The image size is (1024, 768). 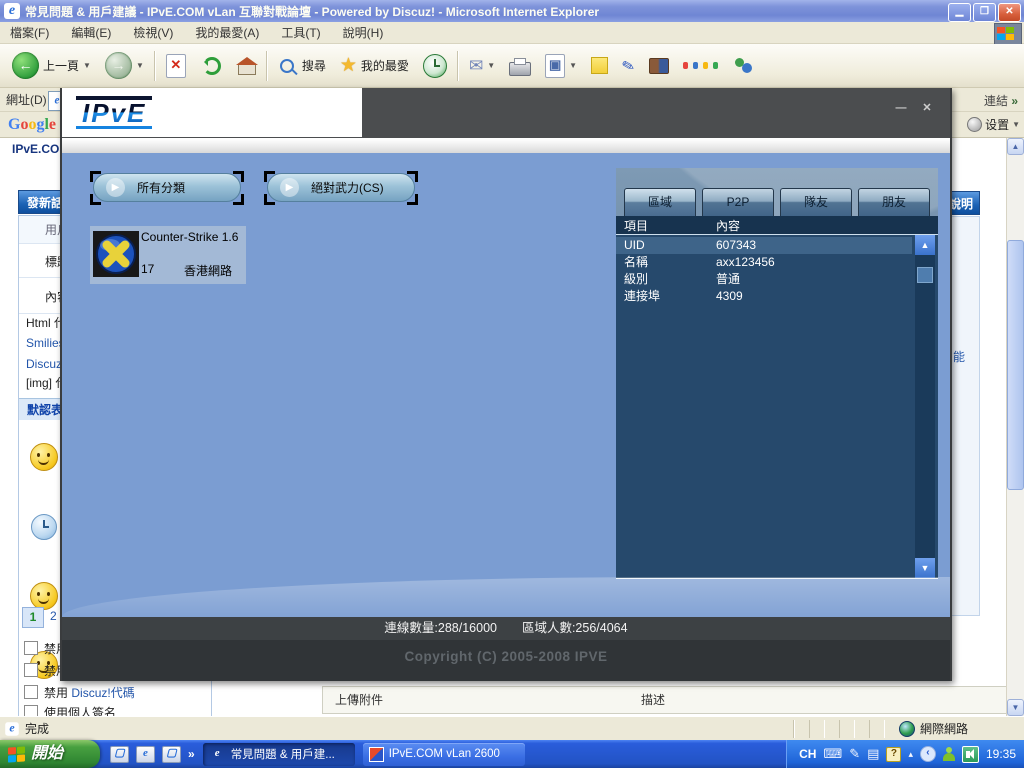 I want to click on notes-icon: ▤, so click(x=873, y=754).